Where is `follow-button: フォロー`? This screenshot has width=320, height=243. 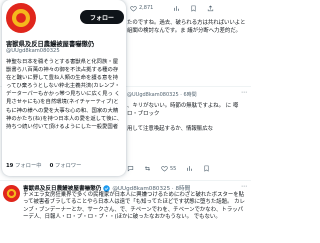 follow-button: フォロー is located at coordinates (102, 17).